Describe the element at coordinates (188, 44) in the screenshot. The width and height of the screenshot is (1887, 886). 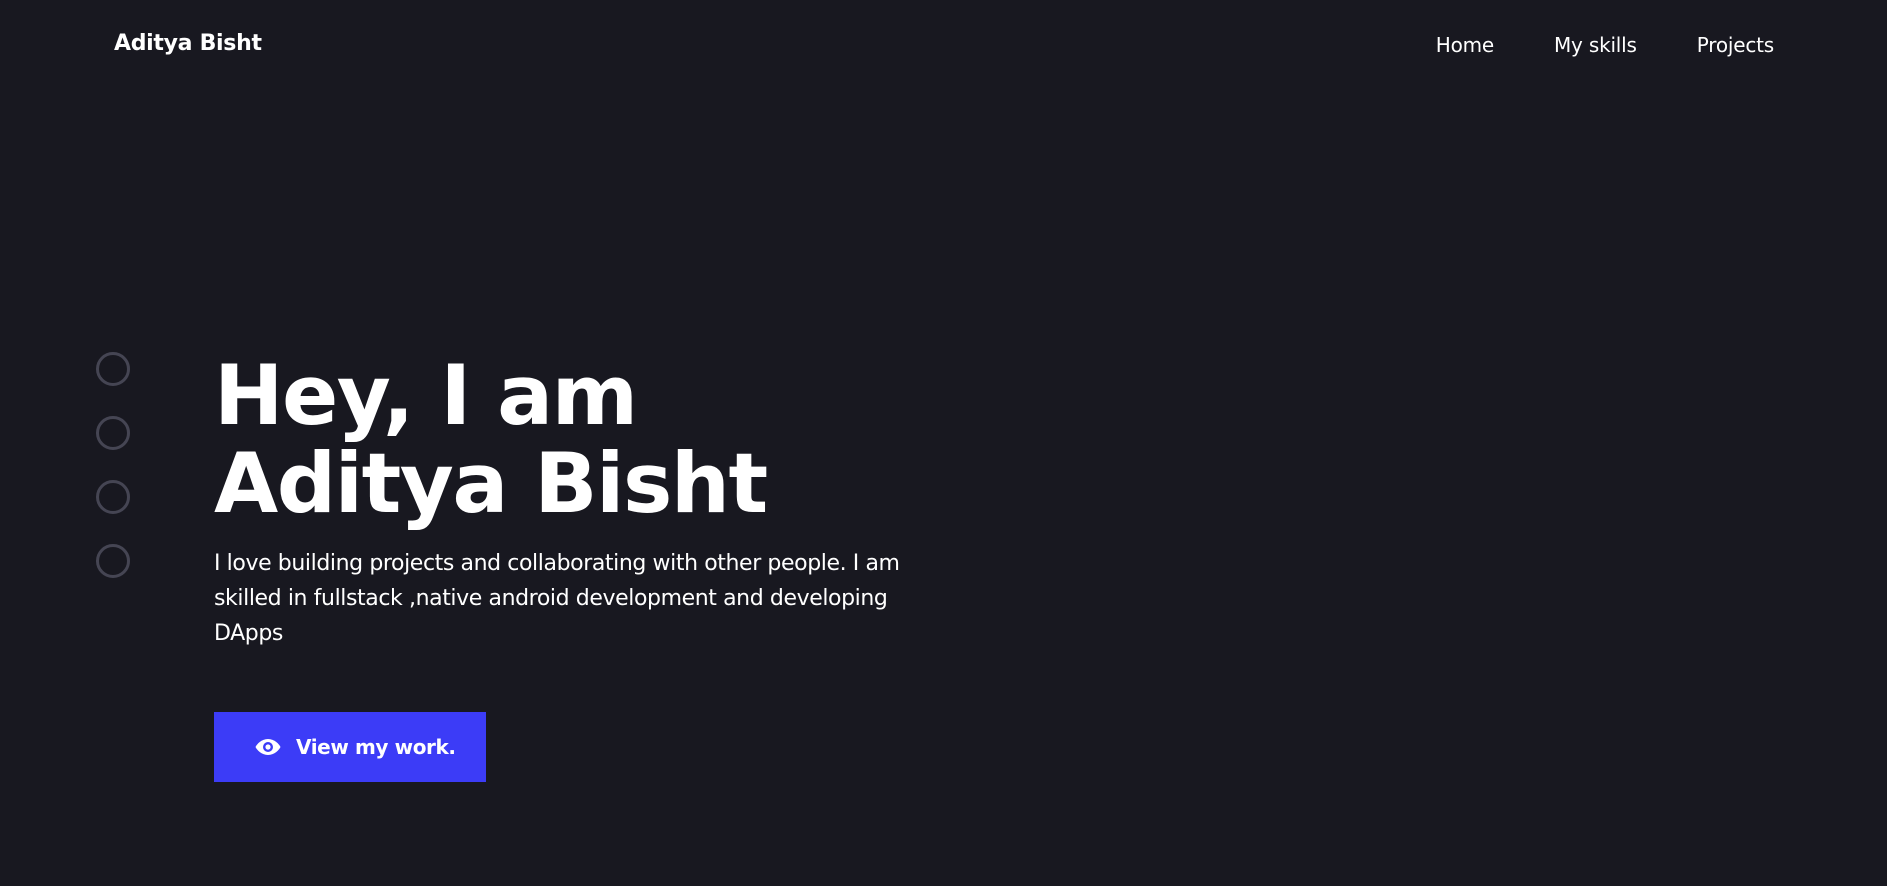
I see `brand-logo-link: Aditya Bisht` at that location.